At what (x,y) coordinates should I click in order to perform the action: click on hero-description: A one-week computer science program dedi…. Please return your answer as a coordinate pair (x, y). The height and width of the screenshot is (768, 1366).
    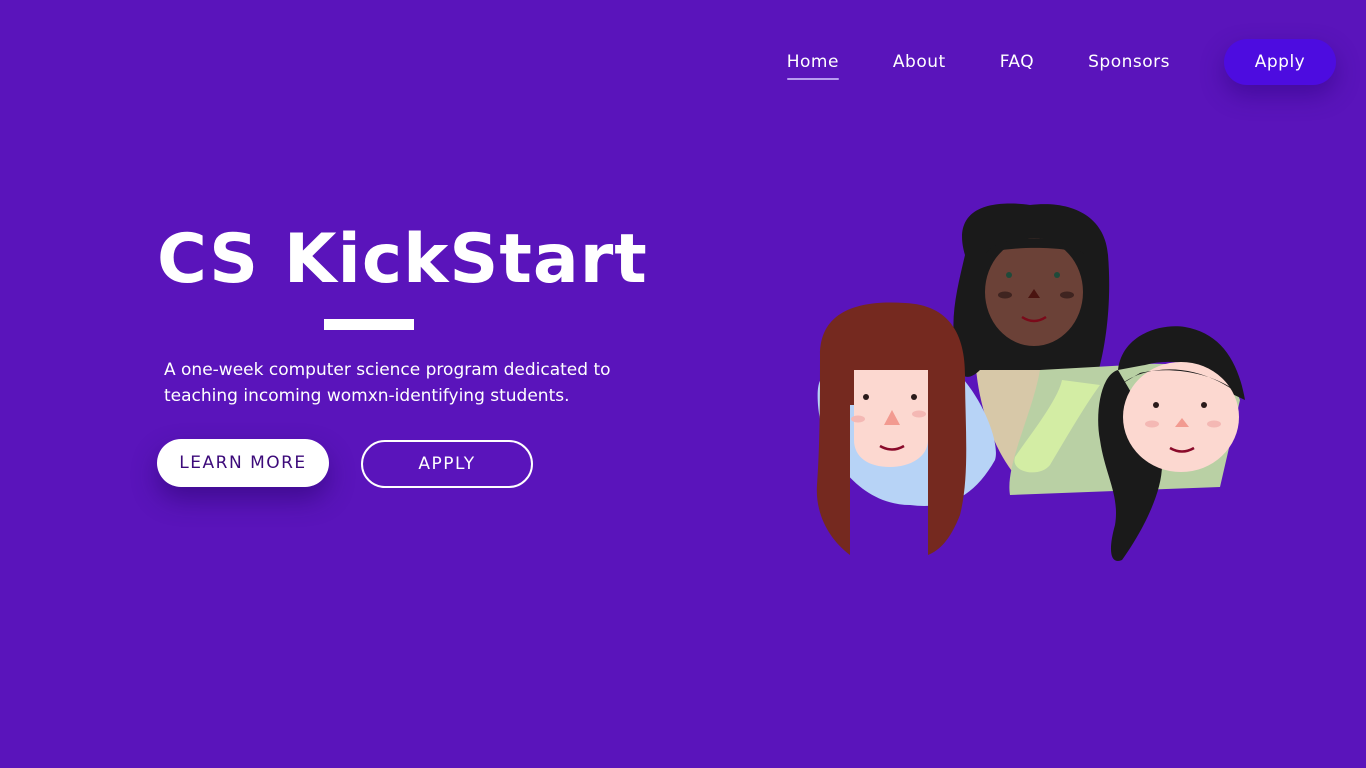
    Looking at the image, I should click on (387, 383).